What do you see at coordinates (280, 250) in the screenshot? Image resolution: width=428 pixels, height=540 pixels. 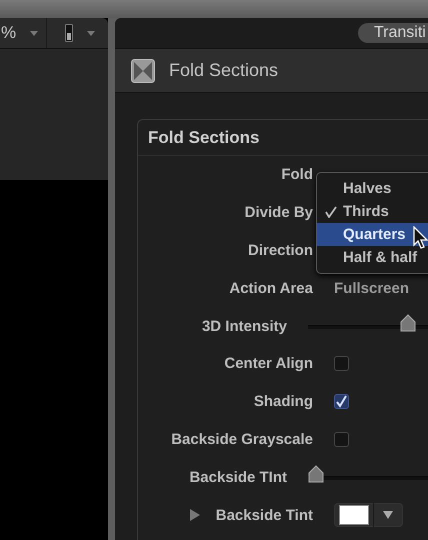 I see `field-label: Direction` at bounding box center [280, 250].